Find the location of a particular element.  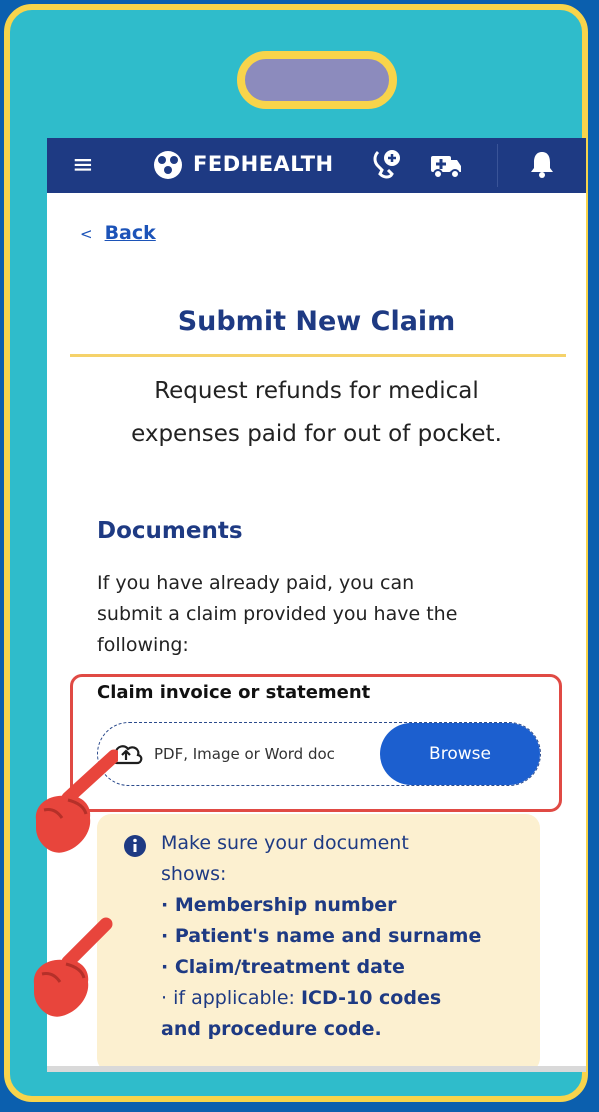

subtitle-line: expenses paid for out of pocket. is located at coordinates (316, 434).